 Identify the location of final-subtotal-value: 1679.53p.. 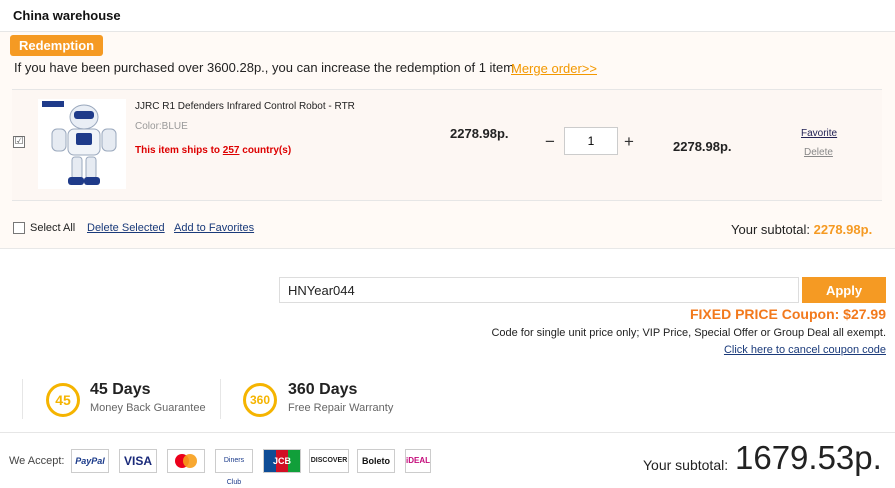
(808, 457).